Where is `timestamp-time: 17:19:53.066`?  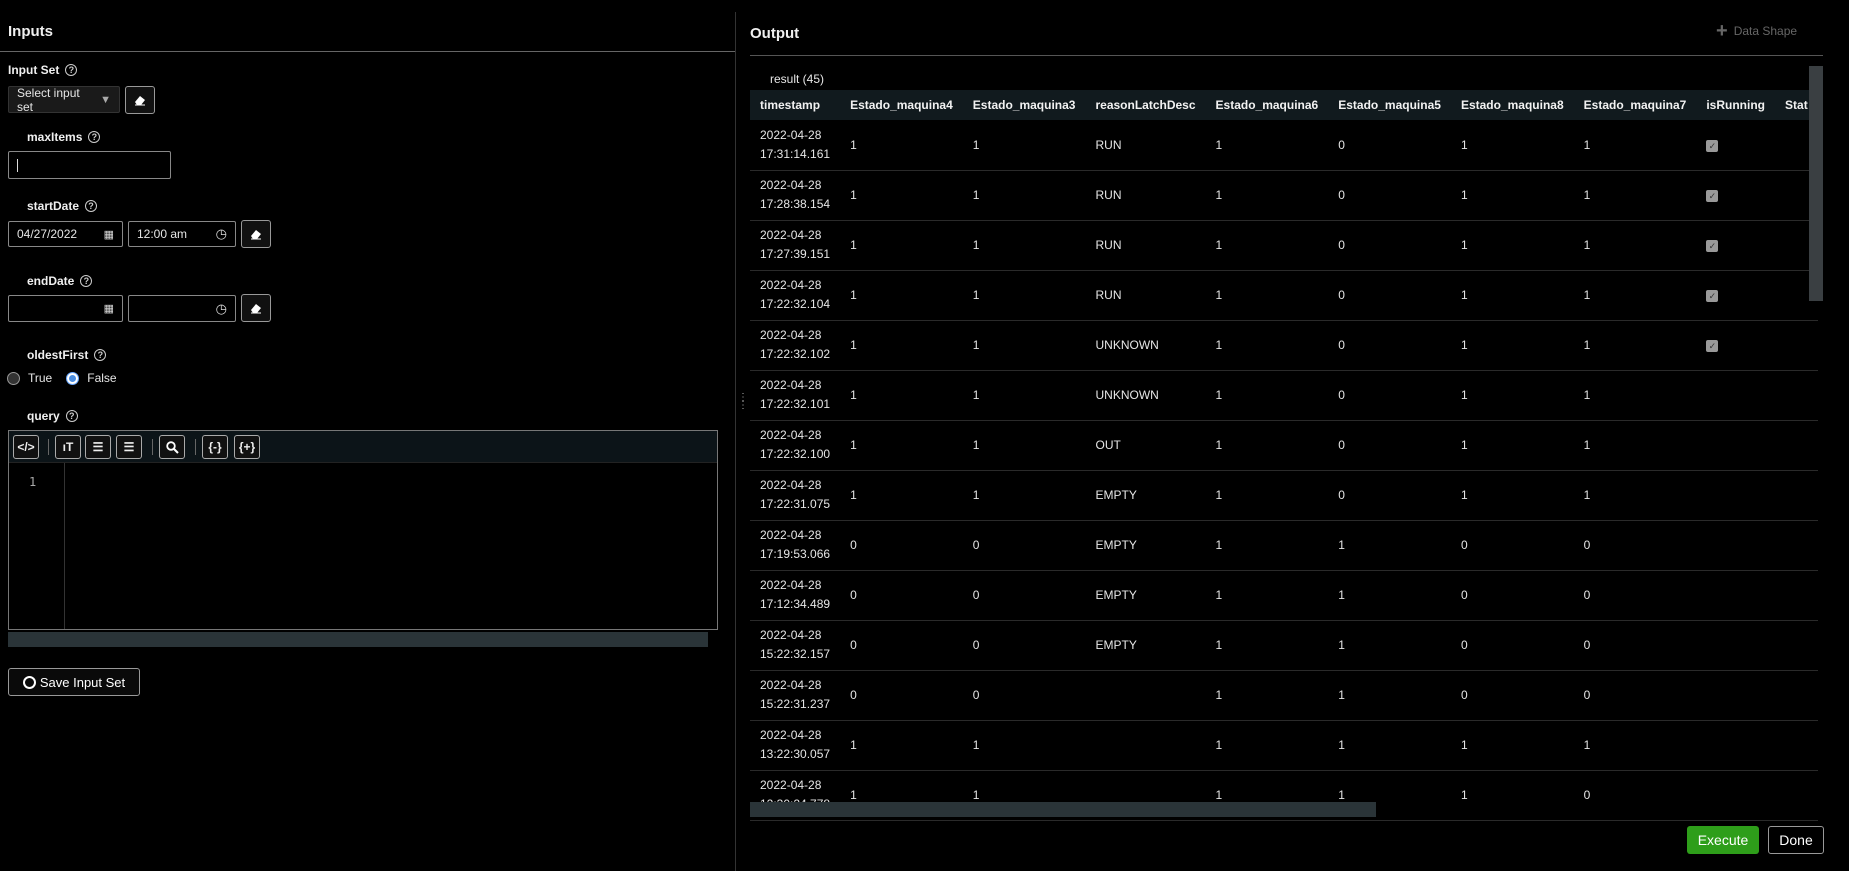 timestamp-time: 17:19:53.066 is located at coordinates (795, 554).